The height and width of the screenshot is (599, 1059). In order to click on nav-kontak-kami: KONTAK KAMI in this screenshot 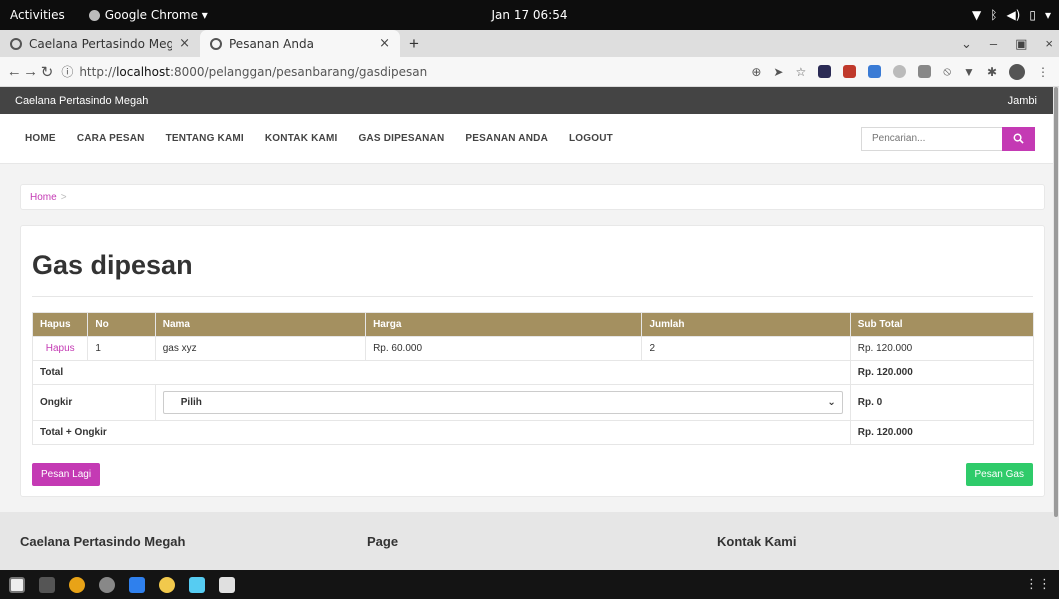, I will do `click(301, 138)`.